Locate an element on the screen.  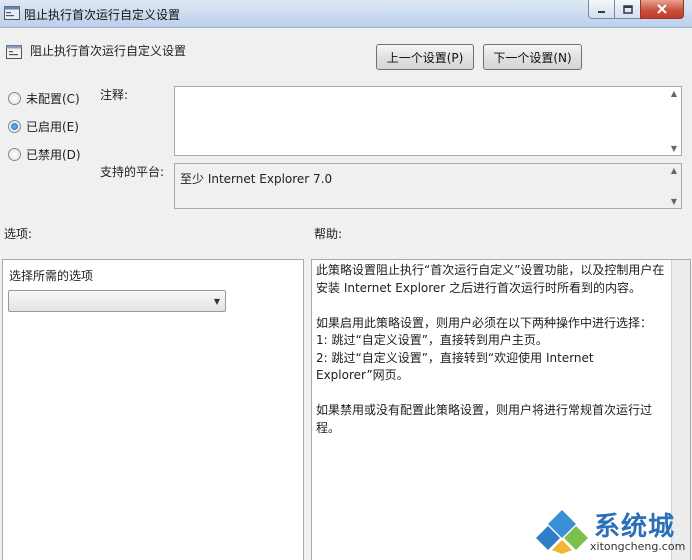
watermark-url: xitongcheng.com is located at coordinates (638, 546).